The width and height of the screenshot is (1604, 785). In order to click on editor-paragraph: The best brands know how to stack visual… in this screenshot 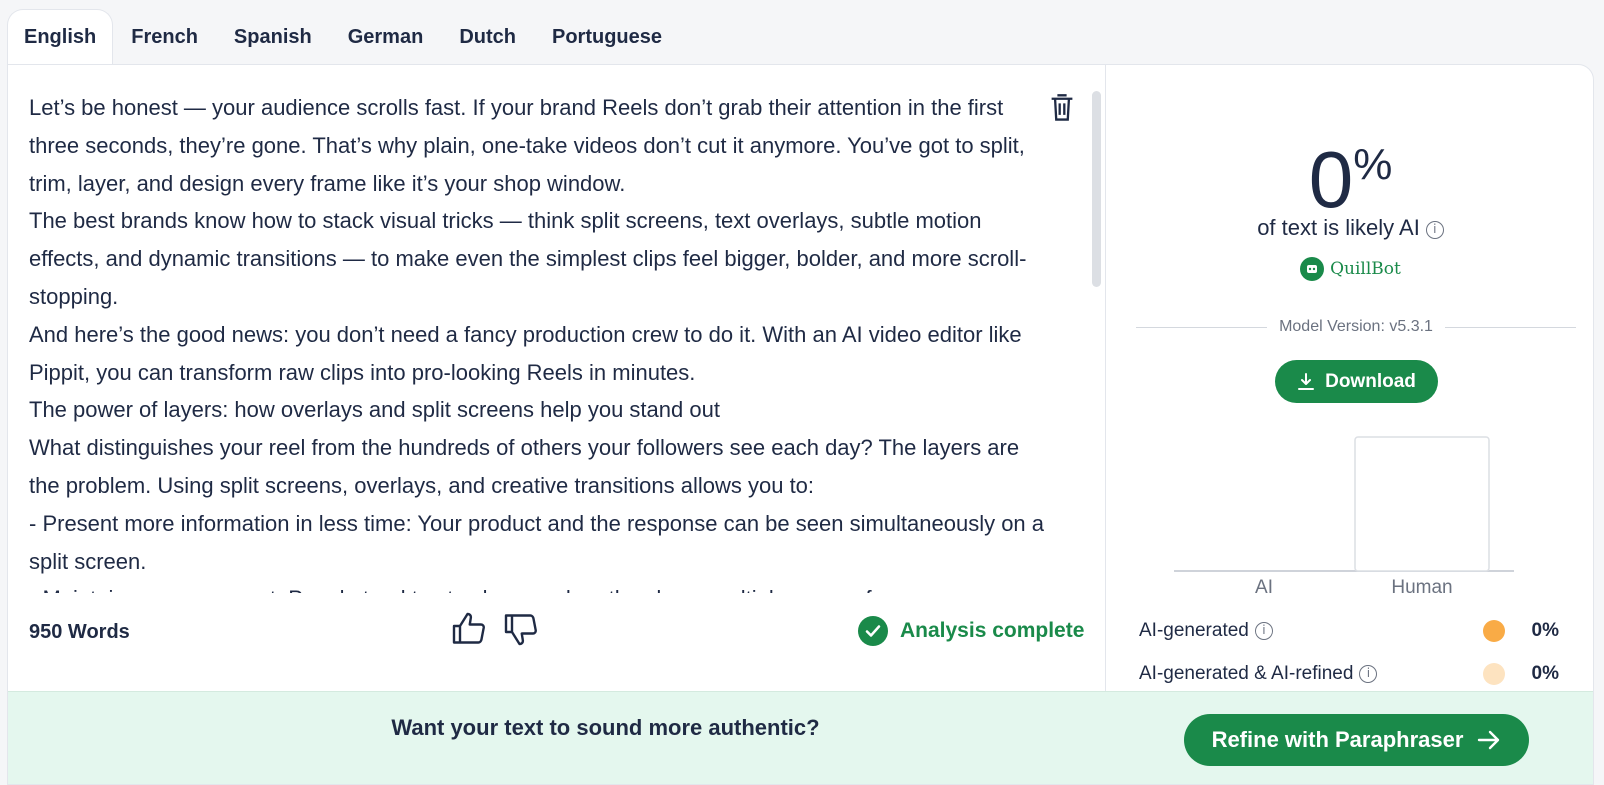, I will do `click(528, 258)`.